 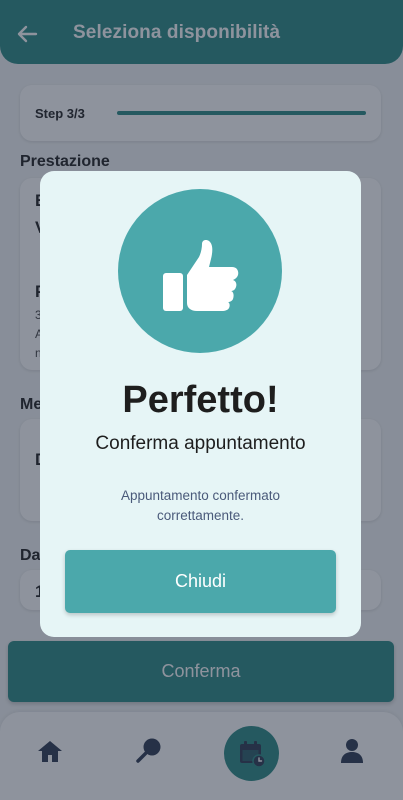 I want to click on thumbs-up-icon, so click(x=201, y=275).